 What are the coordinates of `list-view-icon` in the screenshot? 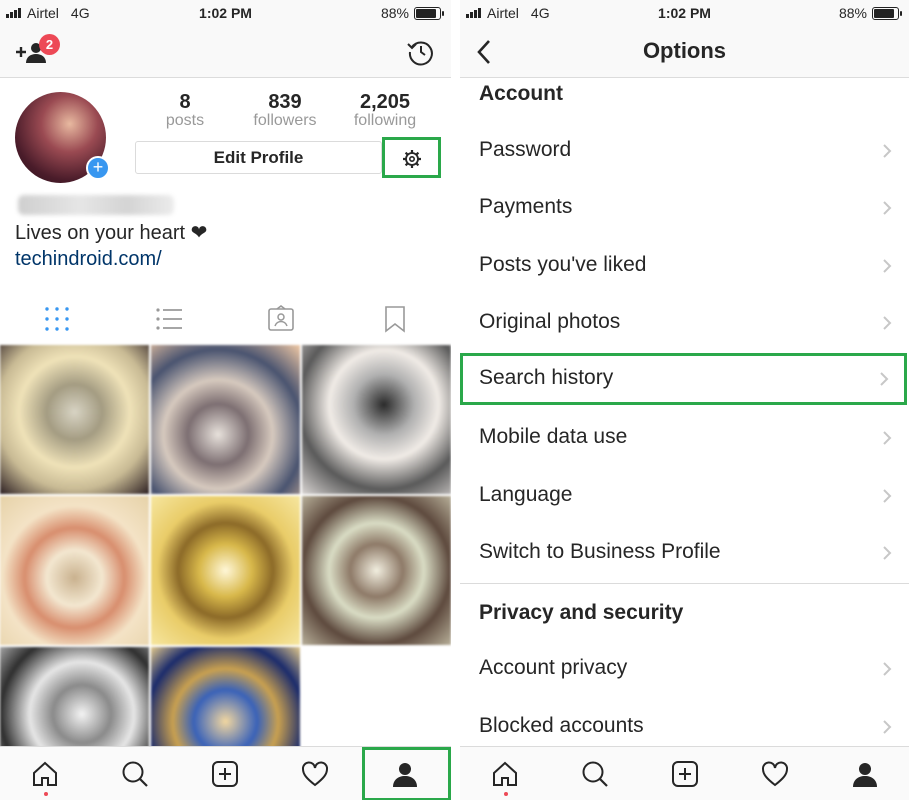 It's located at (169, 319).